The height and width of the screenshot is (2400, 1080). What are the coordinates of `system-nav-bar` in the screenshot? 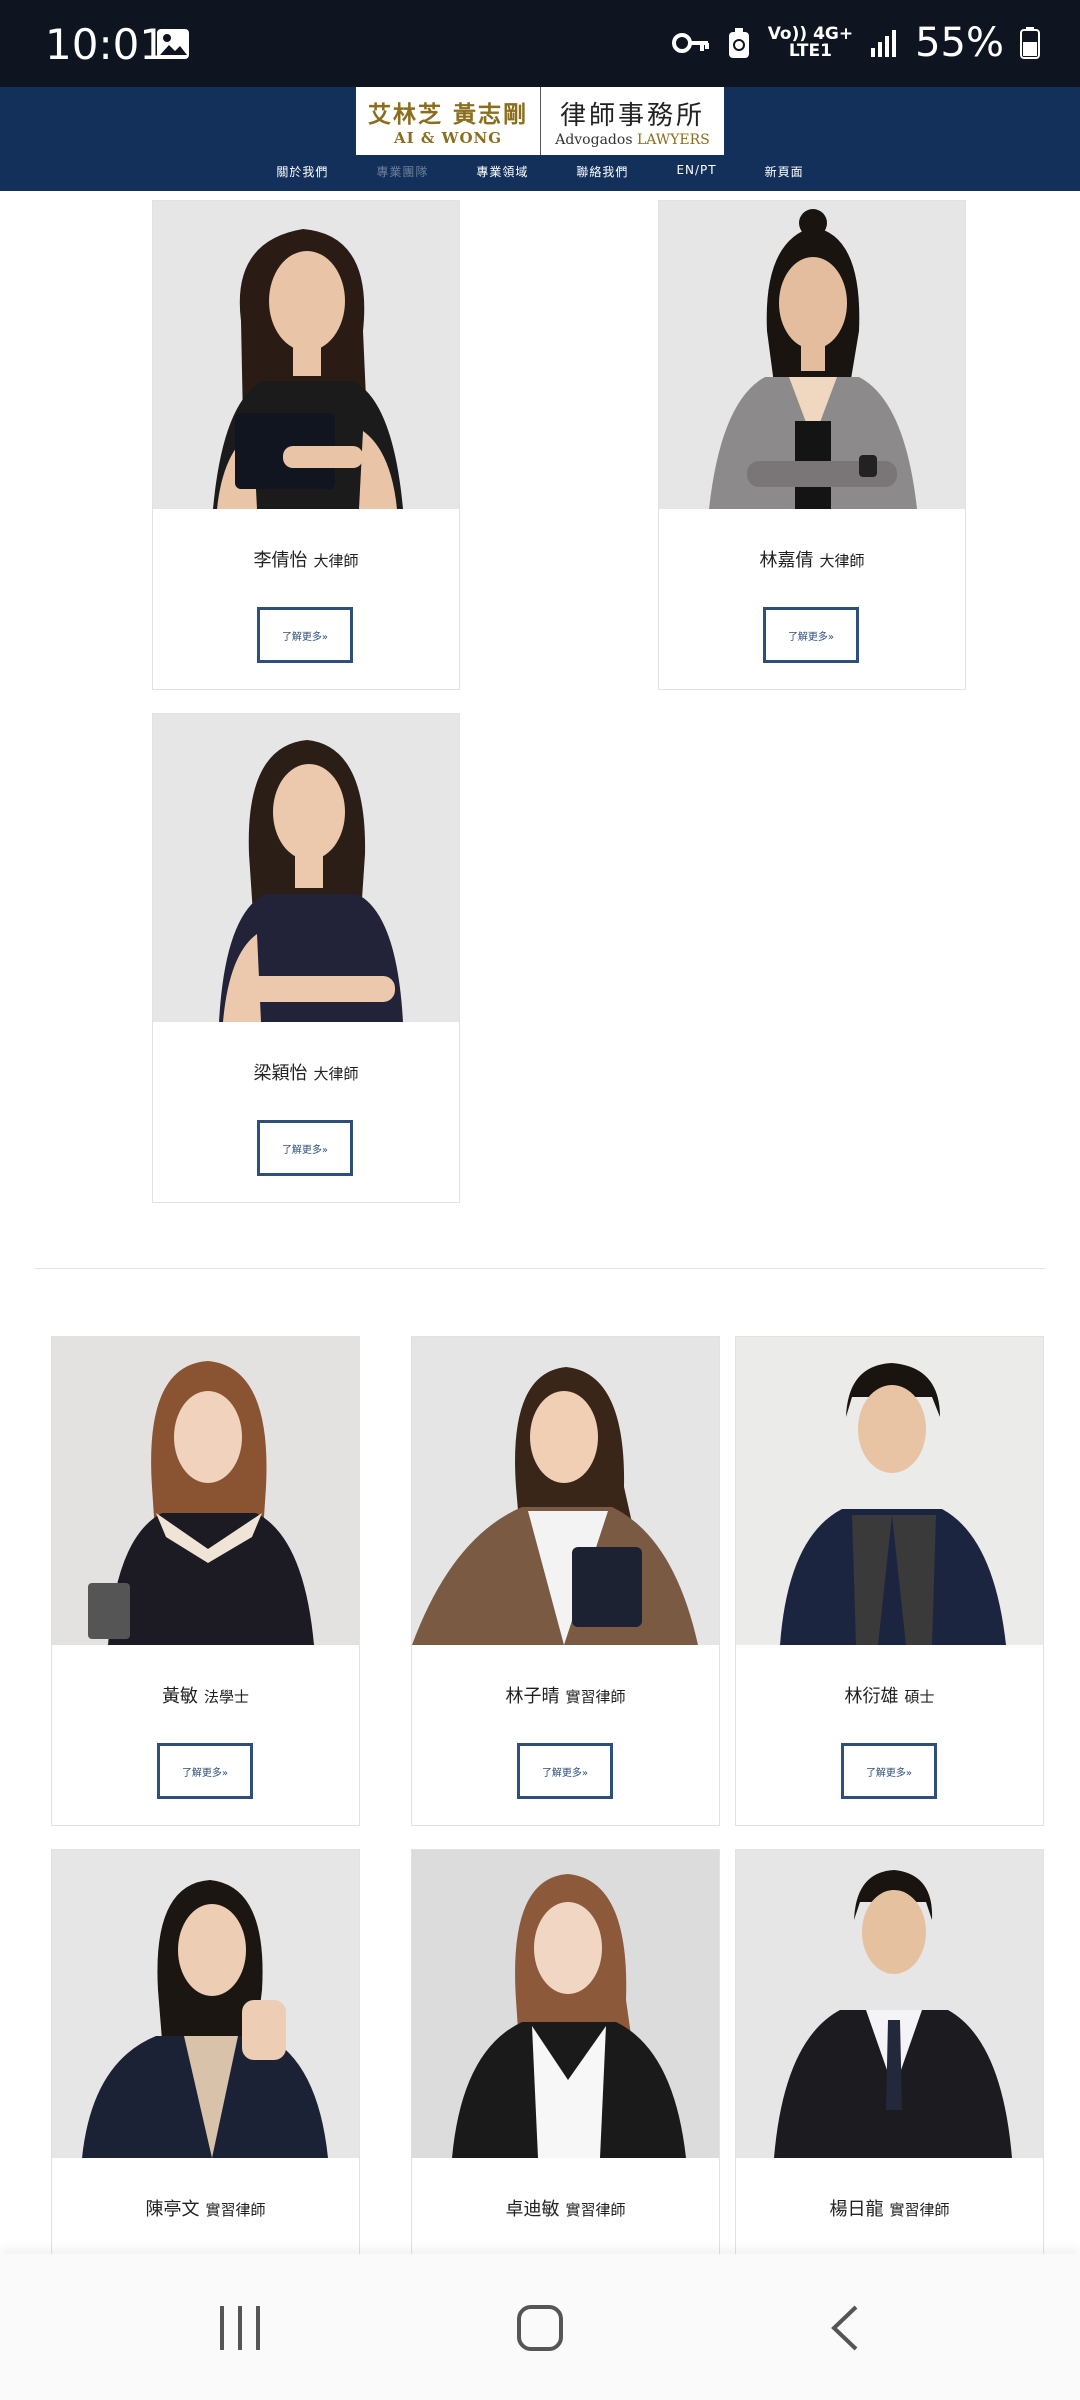 It's located at (540, 2327).